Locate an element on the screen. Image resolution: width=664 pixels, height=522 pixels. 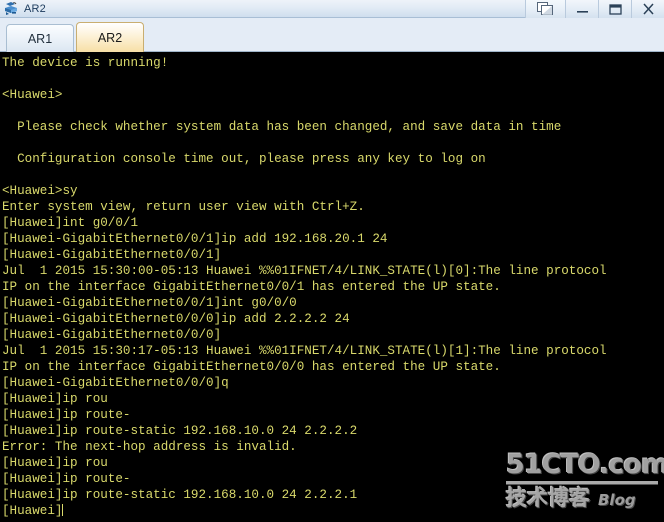
tab-list: AR1 AR2 is located at coordinates (76, 37).